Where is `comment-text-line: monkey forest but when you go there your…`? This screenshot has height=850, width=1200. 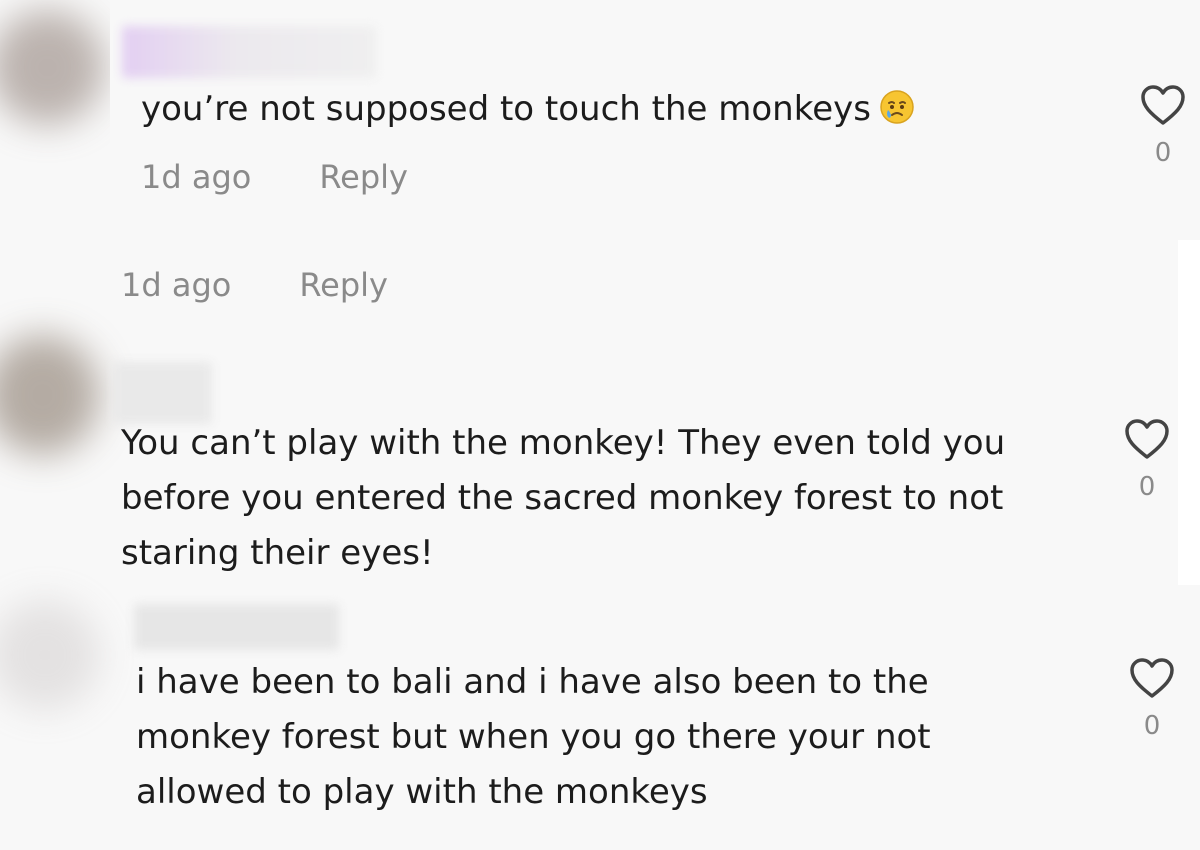 comment-text-line: monkey forest but when you go there your… is located at coordinates (533, 737).